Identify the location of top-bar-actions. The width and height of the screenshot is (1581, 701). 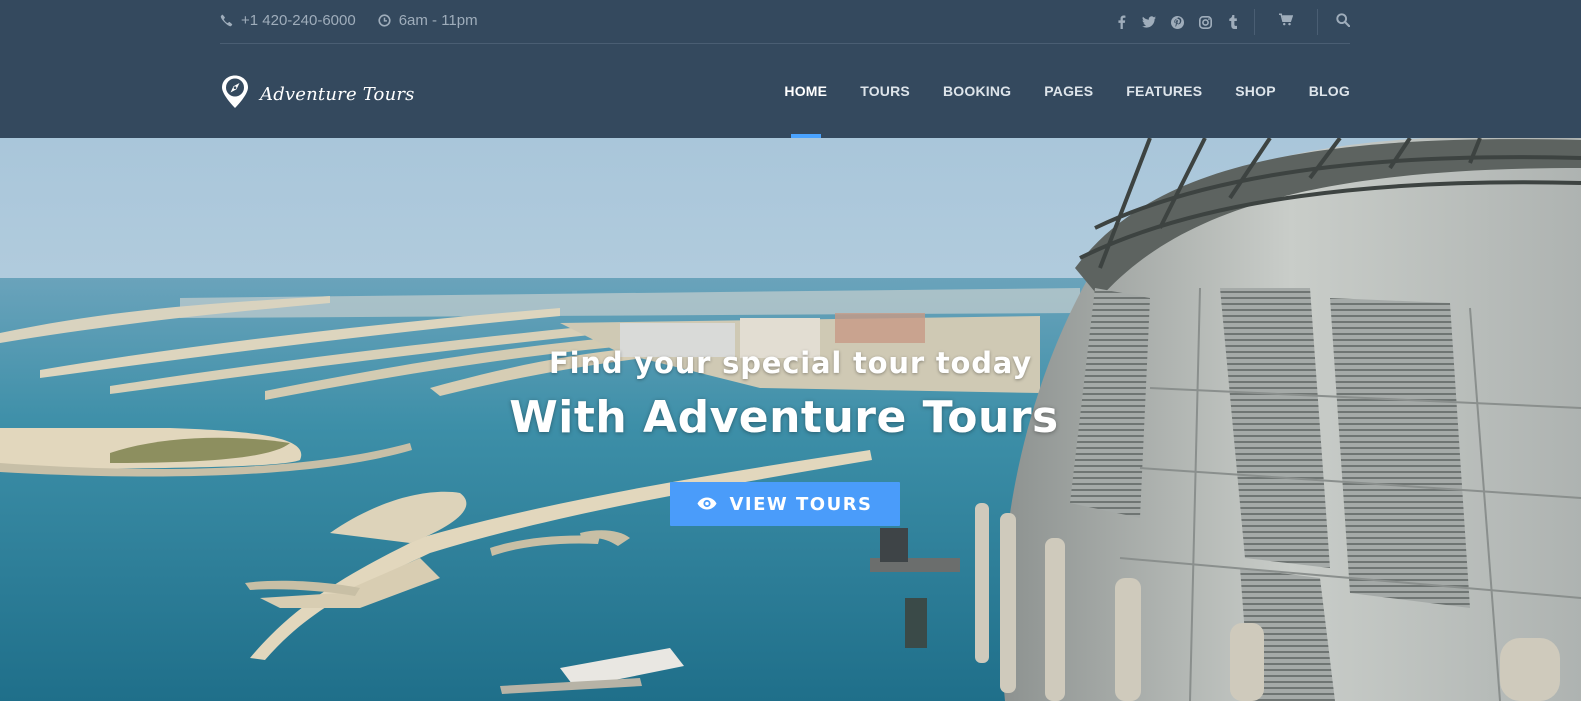
(1232, 22).